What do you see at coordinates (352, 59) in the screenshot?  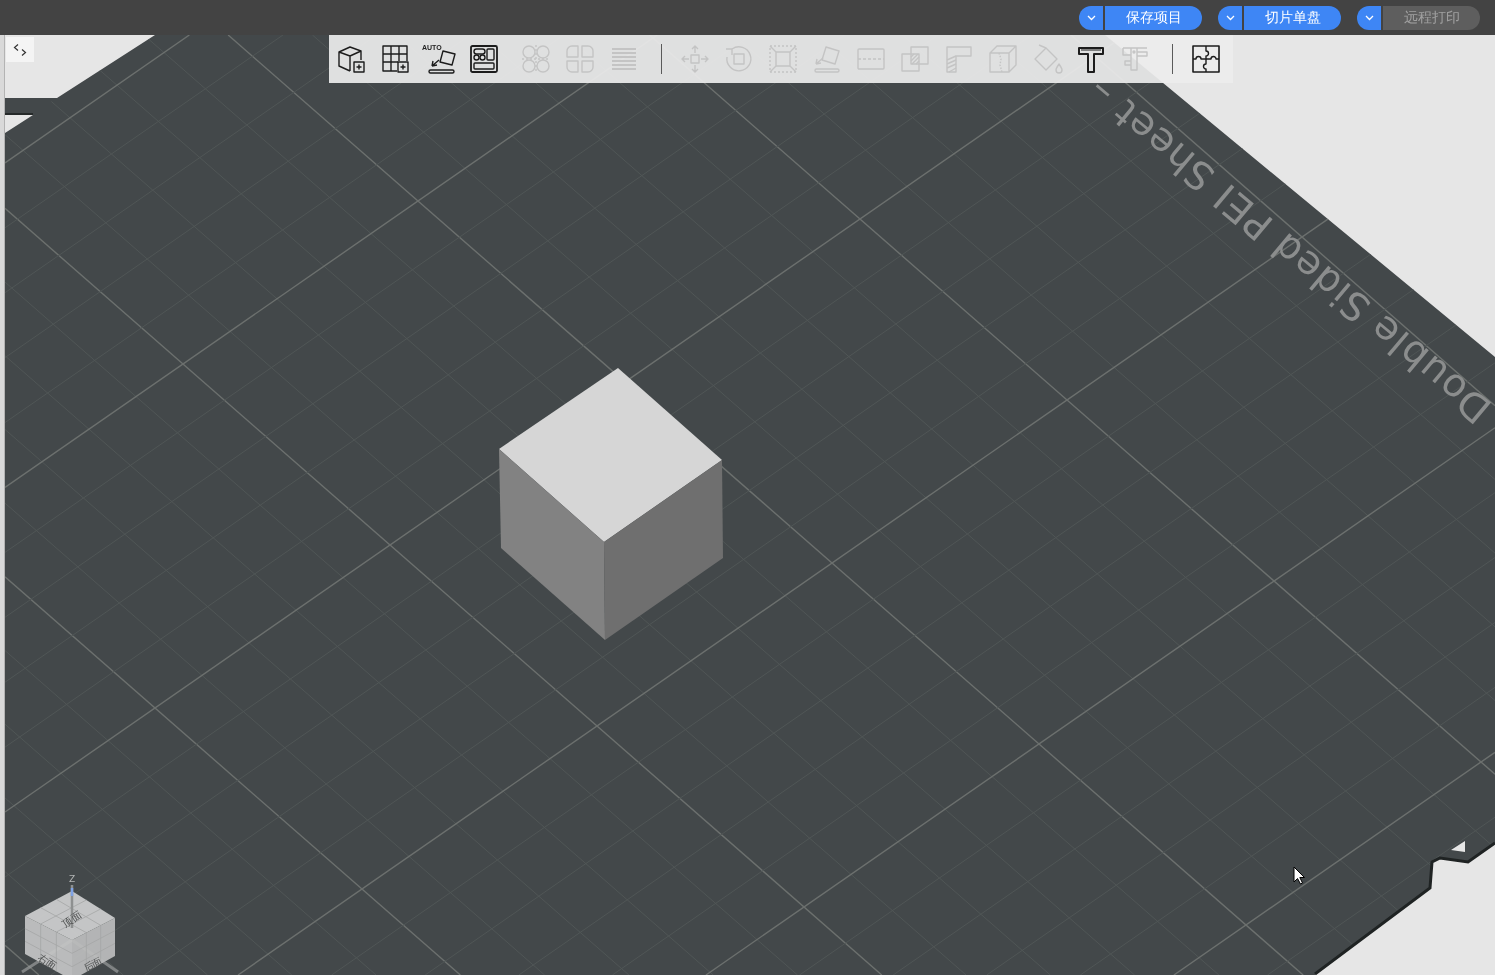 I see `cube-plus-icon` at bounding box center [352, 59].